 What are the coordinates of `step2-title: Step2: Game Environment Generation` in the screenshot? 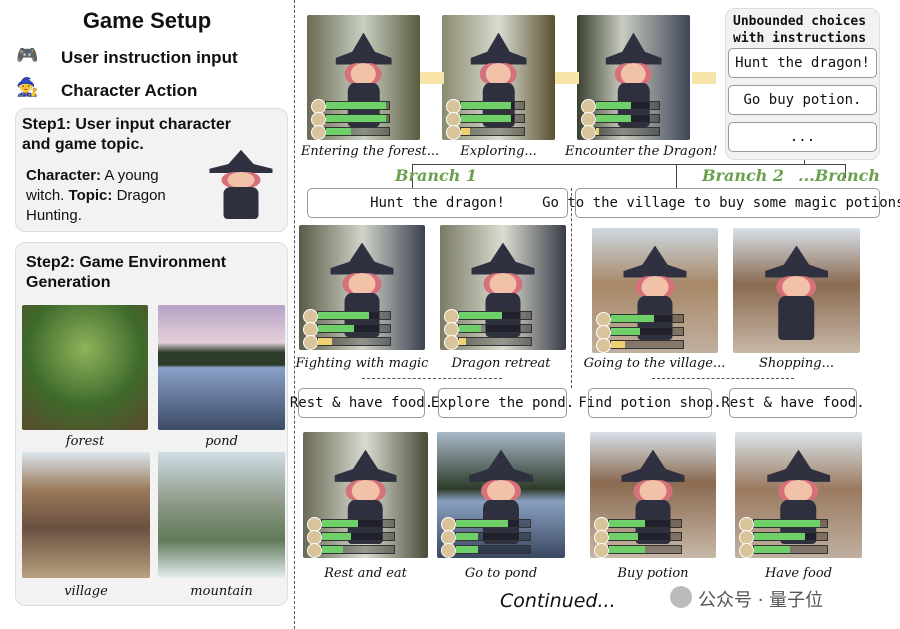 It's located at (126, 272).